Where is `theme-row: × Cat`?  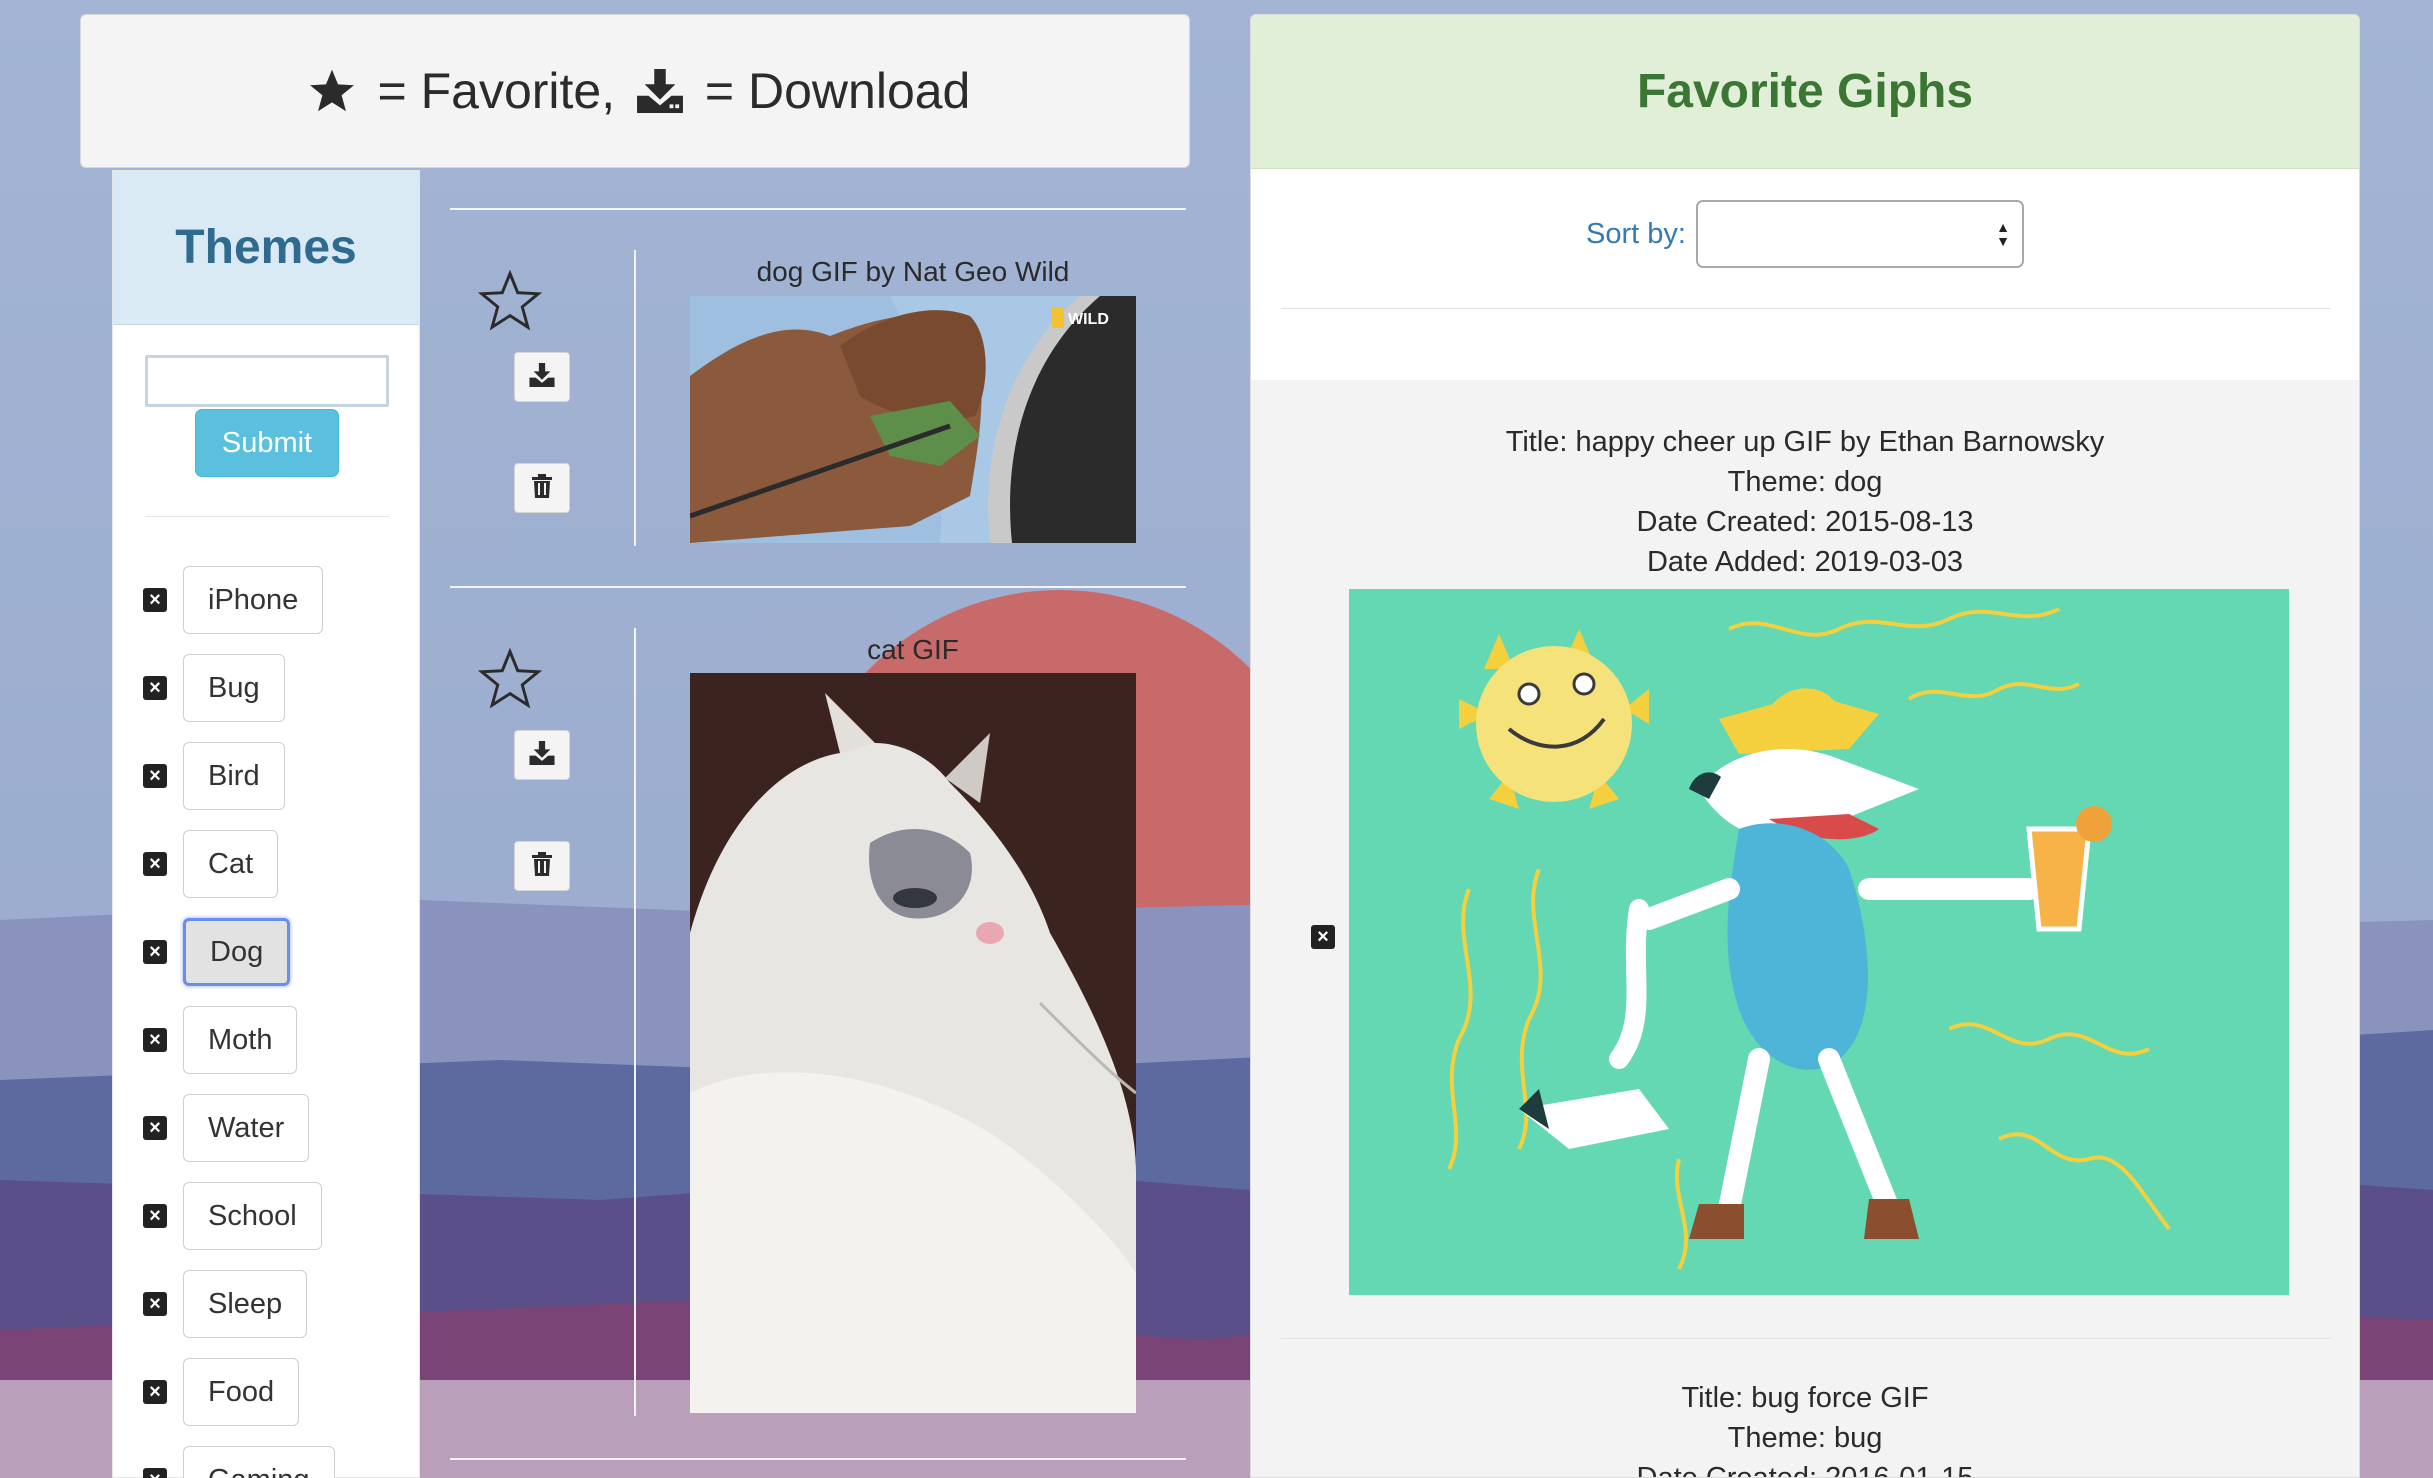
theme-row: × Cat is located at coordinates (211, 864).